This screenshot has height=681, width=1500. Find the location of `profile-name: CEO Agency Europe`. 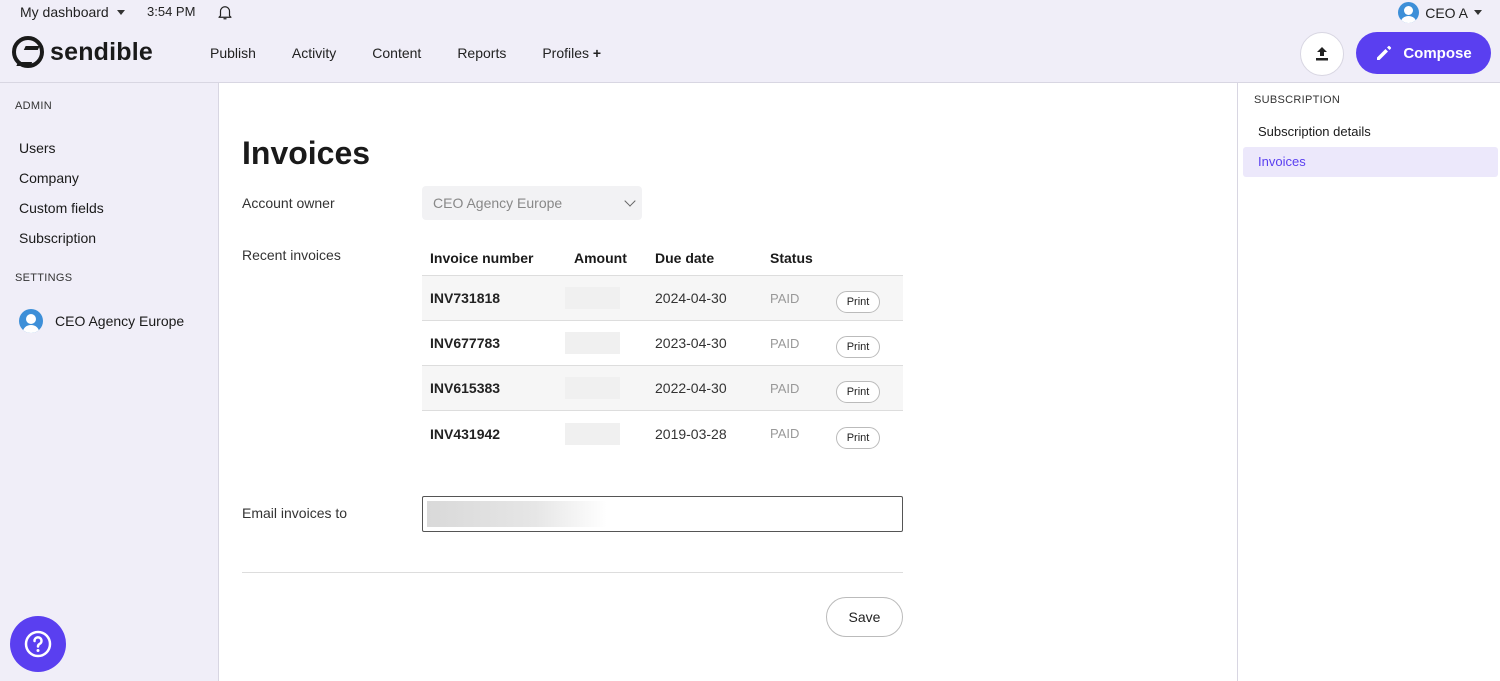

profile-name: CEO Agency Europe is located at coordinates (120, 321).